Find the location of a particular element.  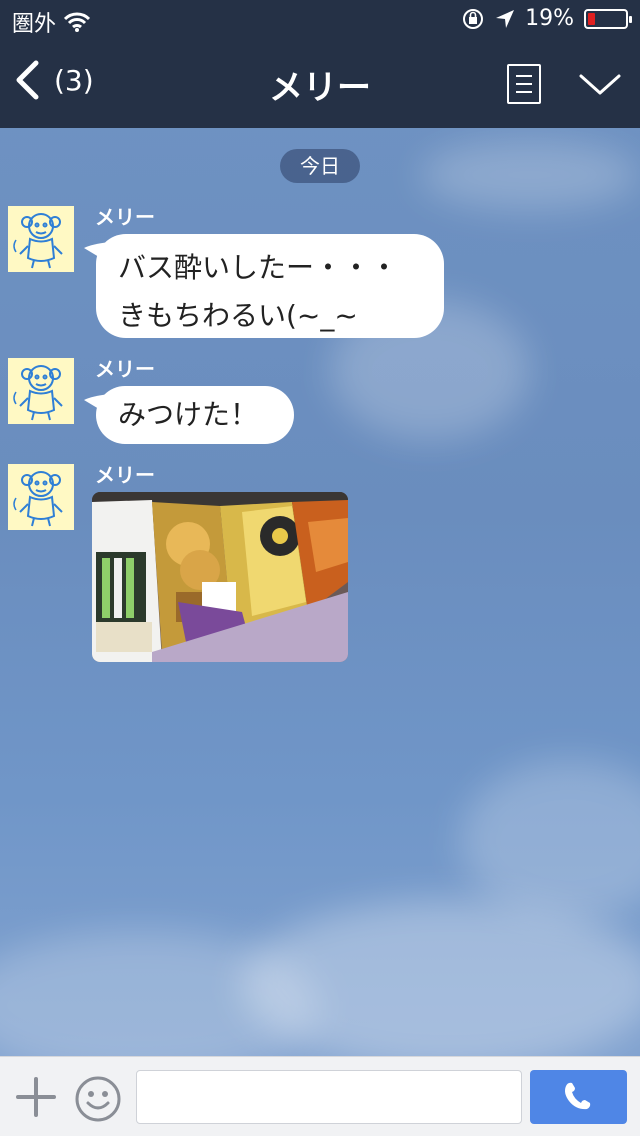

battery-icon is located at coordinates (608, 18).